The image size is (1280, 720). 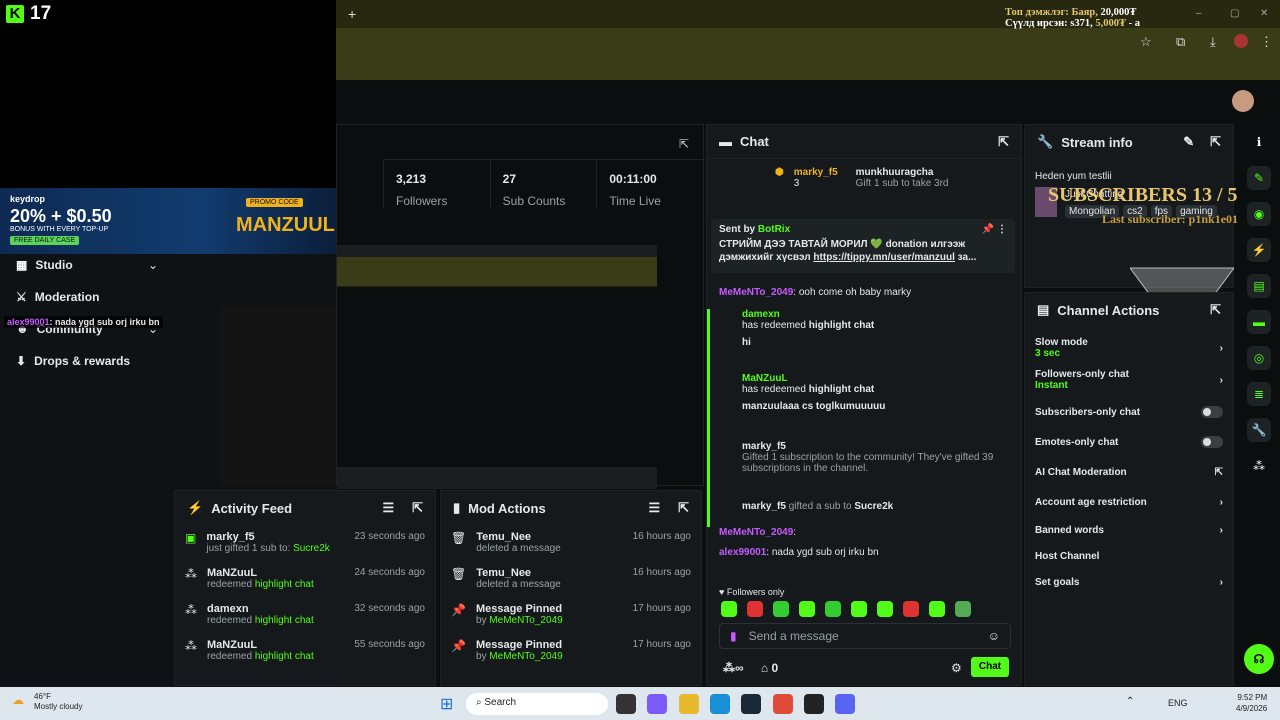 I want to click on download-icon: ⤓, so click(x=1213, y=42).